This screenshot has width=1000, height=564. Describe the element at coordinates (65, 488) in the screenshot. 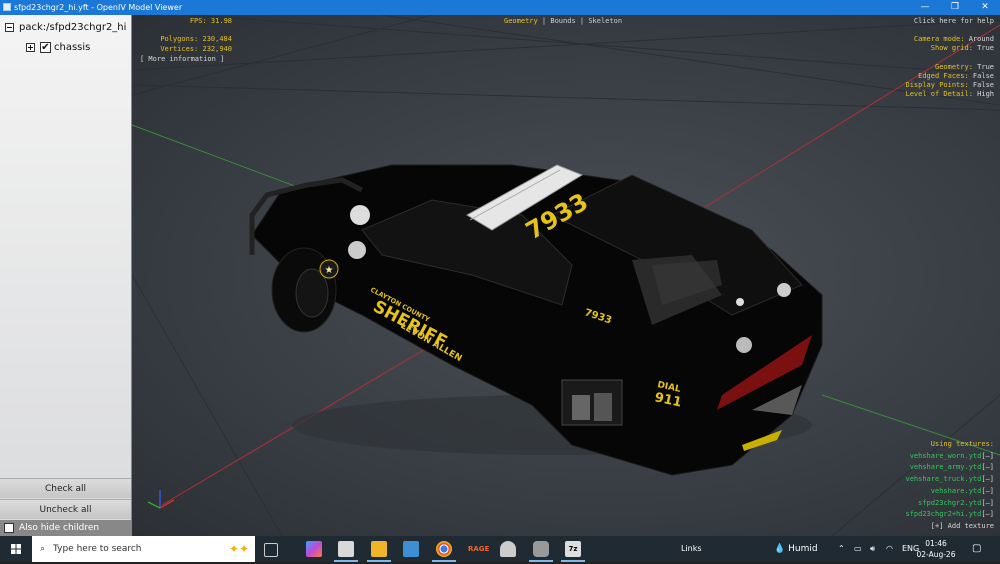

I see `check-all-button: Check all` at that location.